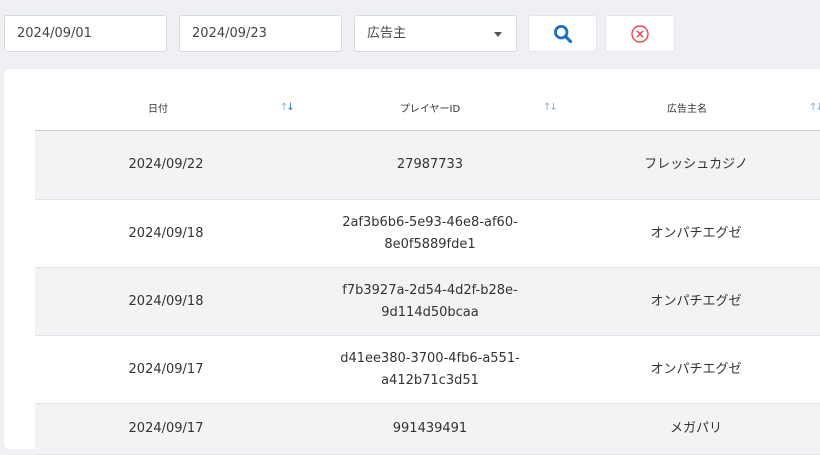 This screenshot has height=455, width=820. Describe the element at coordinates (498, 34) in the screenshot. I see `chevron-down-icon` at that location.